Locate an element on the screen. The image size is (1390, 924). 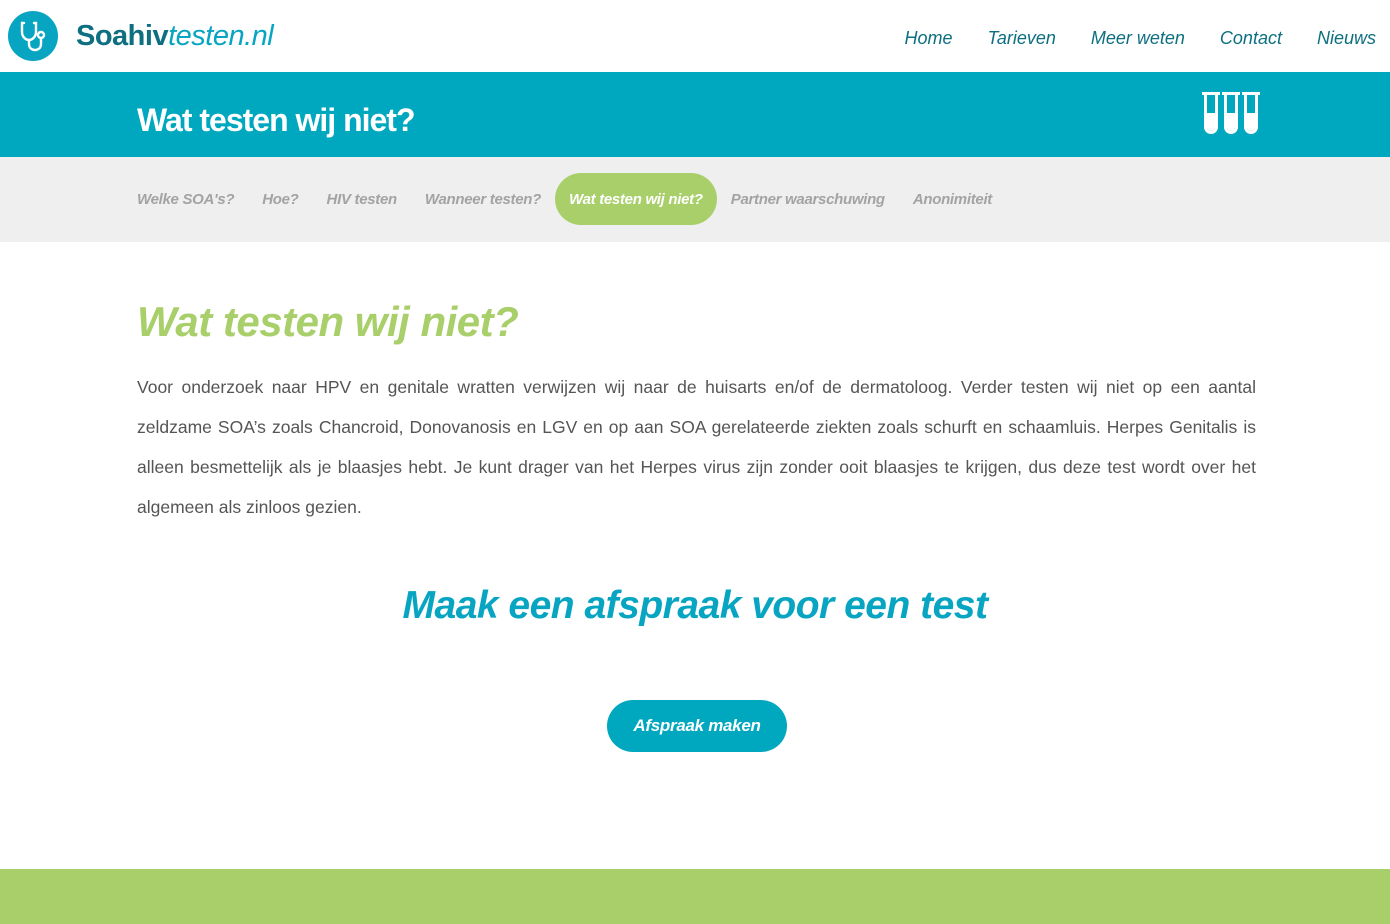
nav-contact: Contact is located at coordinates (1251, 38).